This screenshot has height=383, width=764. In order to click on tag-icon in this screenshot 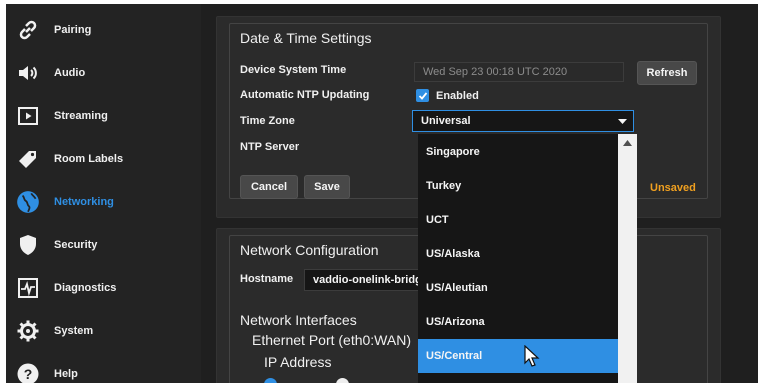, I will do `click(28, 159)`.